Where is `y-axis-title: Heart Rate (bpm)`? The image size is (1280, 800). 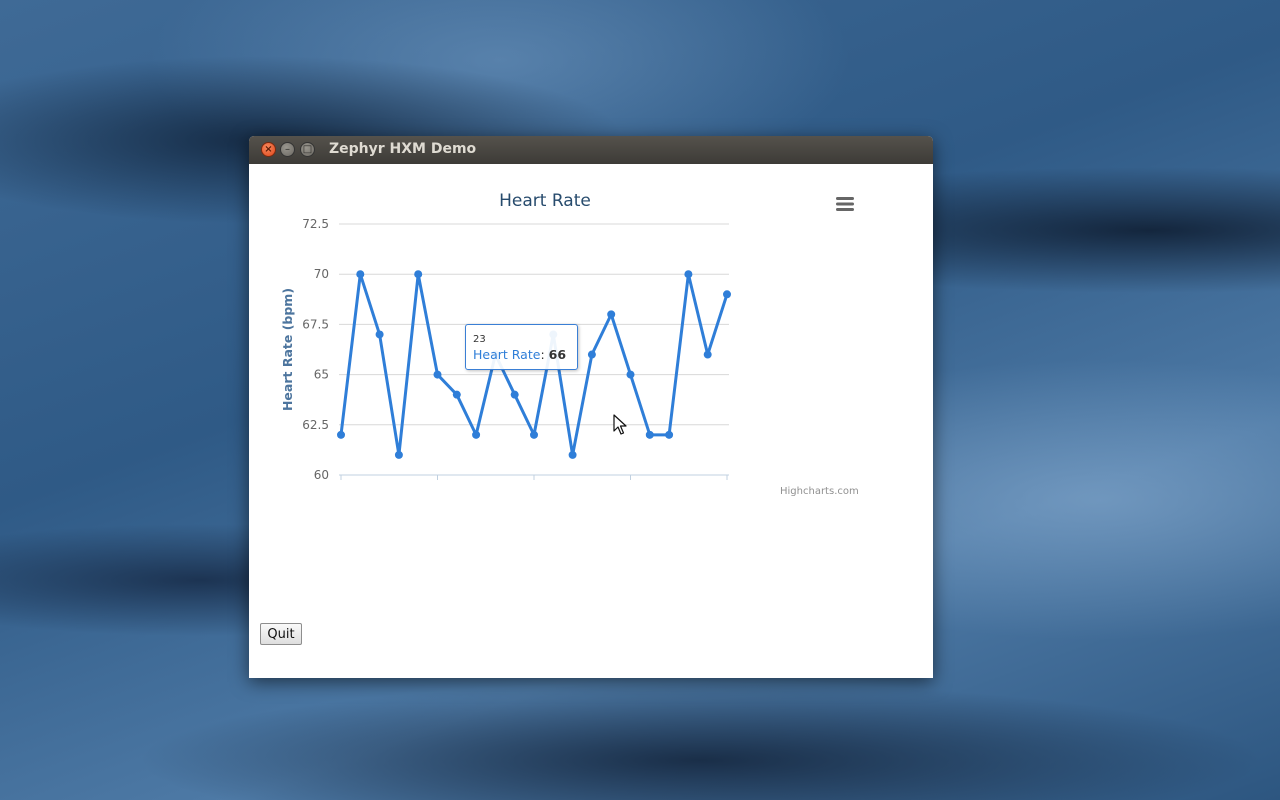
y-axis-title: Heart Rate (bpm) is located at coordinates (287, 349).